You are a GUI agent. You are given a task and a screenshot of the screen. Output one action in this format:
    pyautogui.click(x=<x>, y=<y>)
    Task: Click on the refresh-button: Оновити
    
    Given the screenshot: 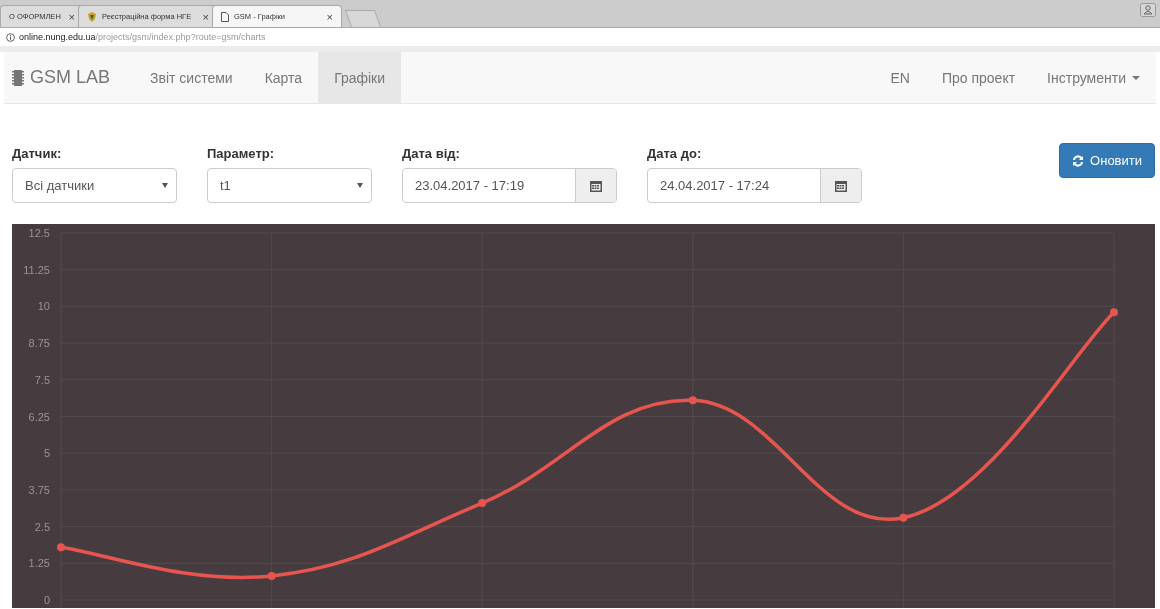 What is the action you would take?
    pyautogui.click(x=1107, y=160)
    